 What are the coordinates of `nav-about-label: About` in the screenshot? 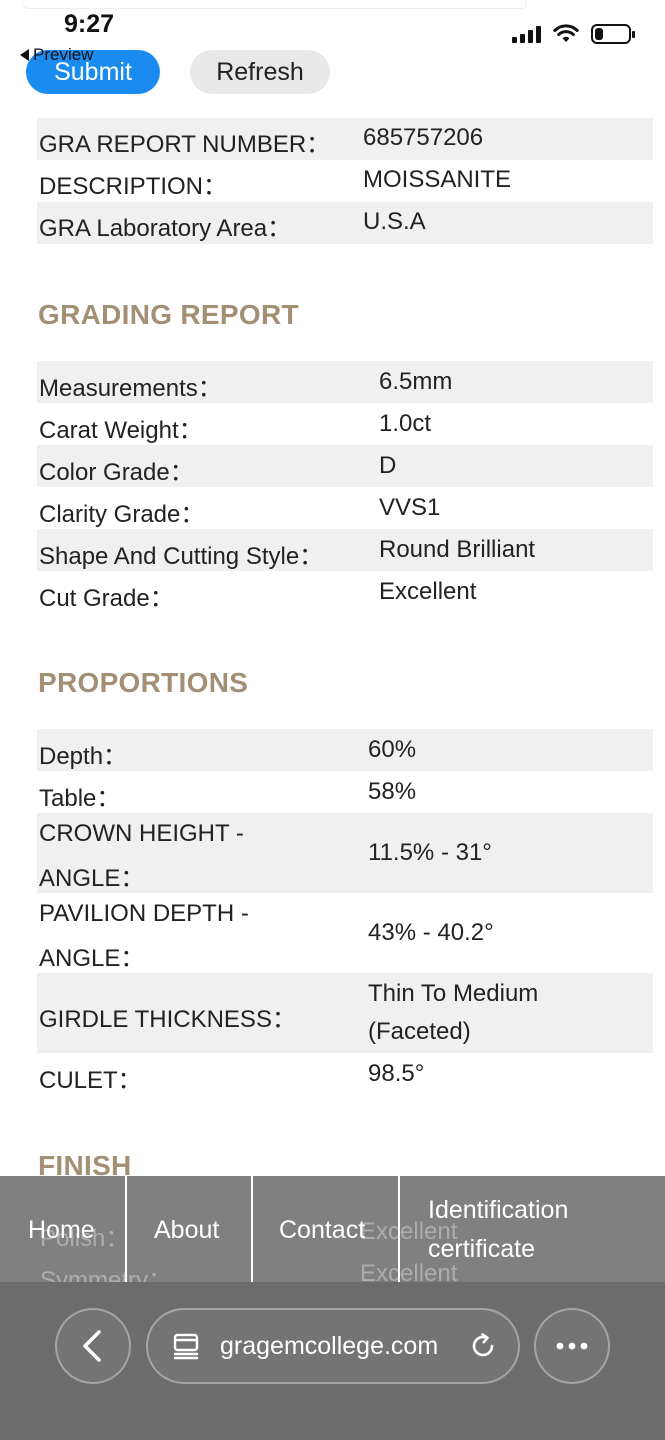 It's located at (187, 1230).